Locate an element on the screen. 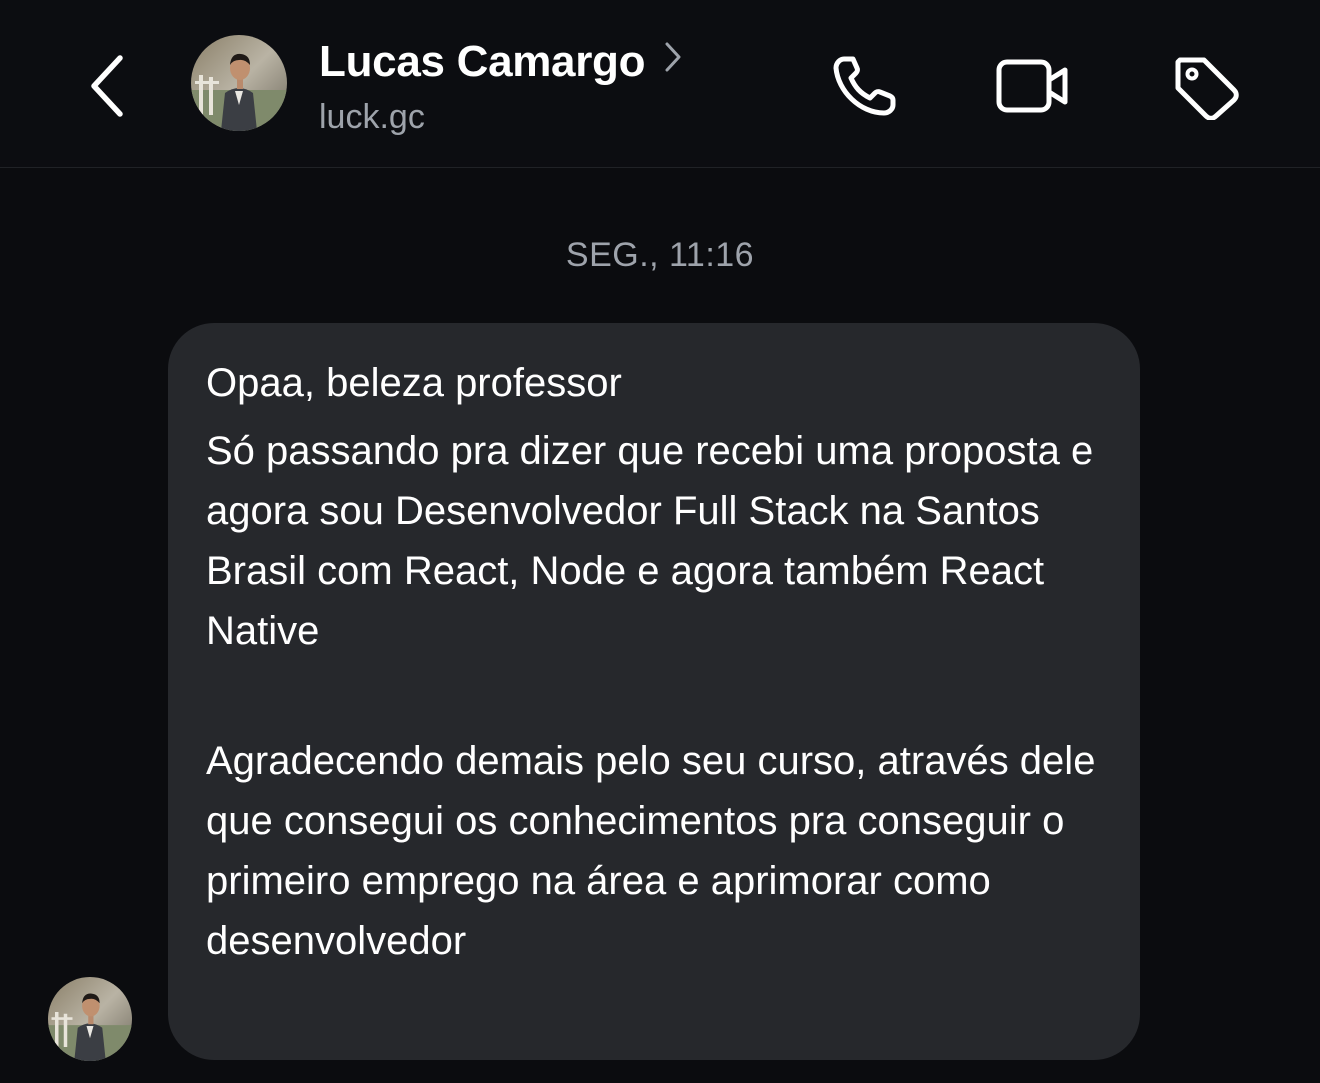  back-button is located at coordinates (108, 86).